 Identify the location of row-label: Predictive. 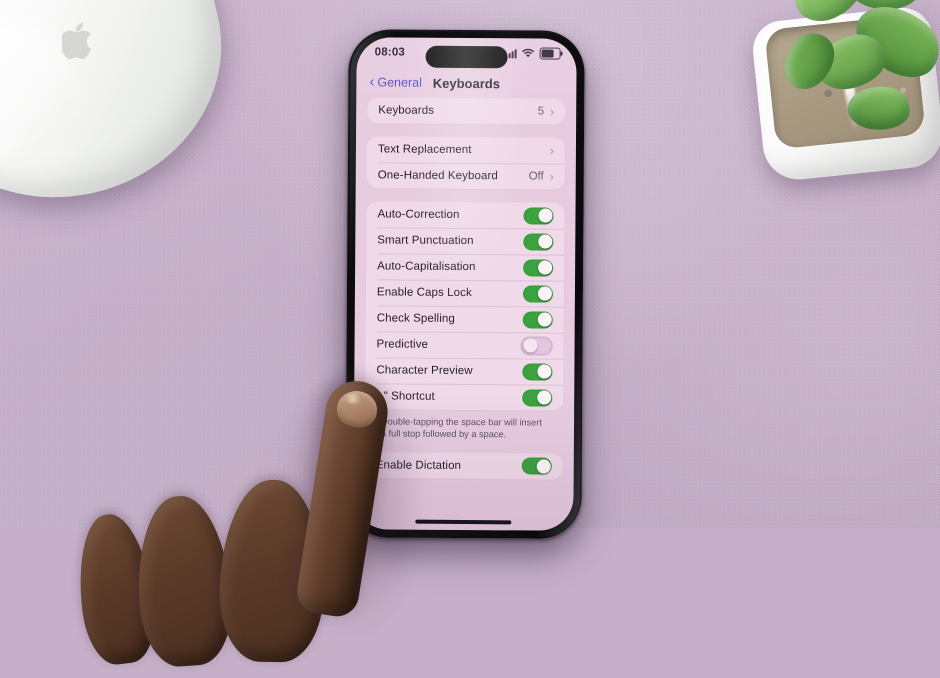
(402, 344).